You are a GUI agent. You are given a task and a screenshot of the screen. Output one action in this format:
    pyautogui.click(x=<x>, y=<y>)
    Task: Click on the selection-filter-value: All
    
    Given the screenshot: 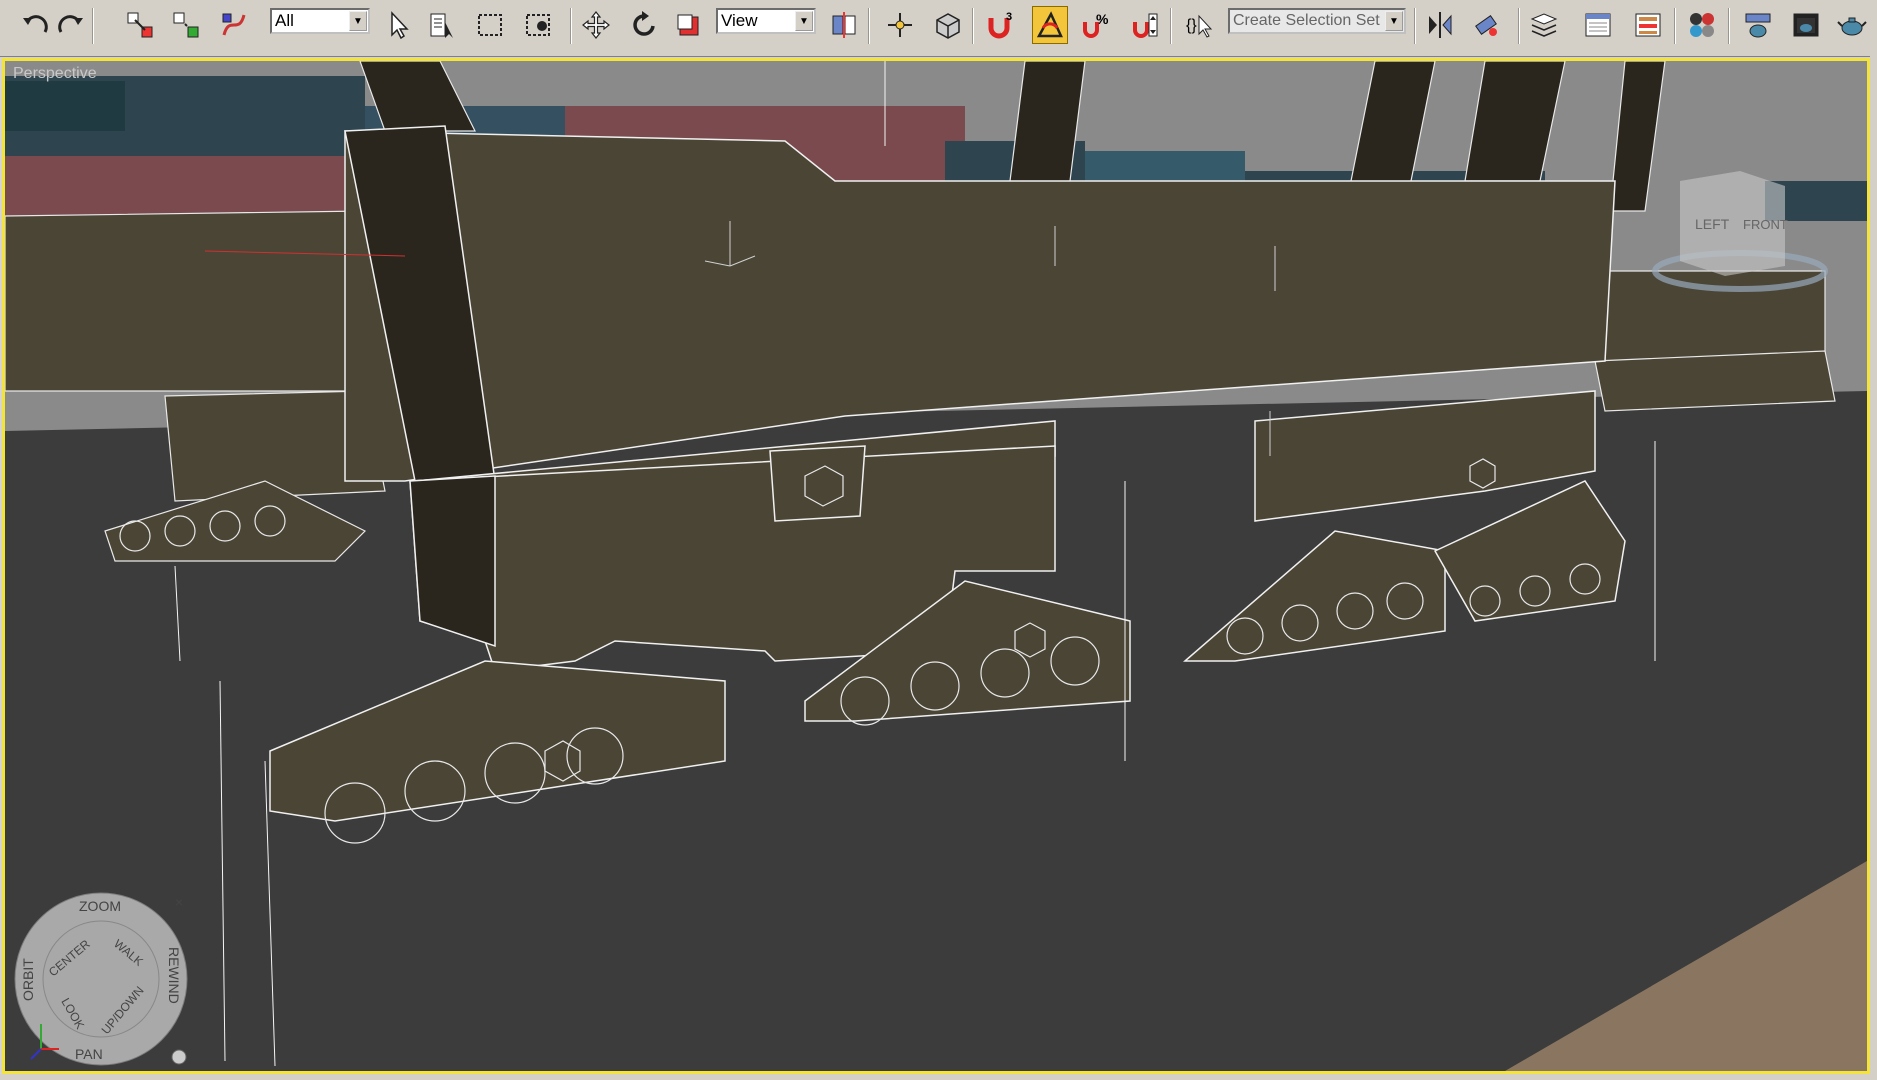 What is the action you would take?
    pyautogui.click(x=284, y=20)
    